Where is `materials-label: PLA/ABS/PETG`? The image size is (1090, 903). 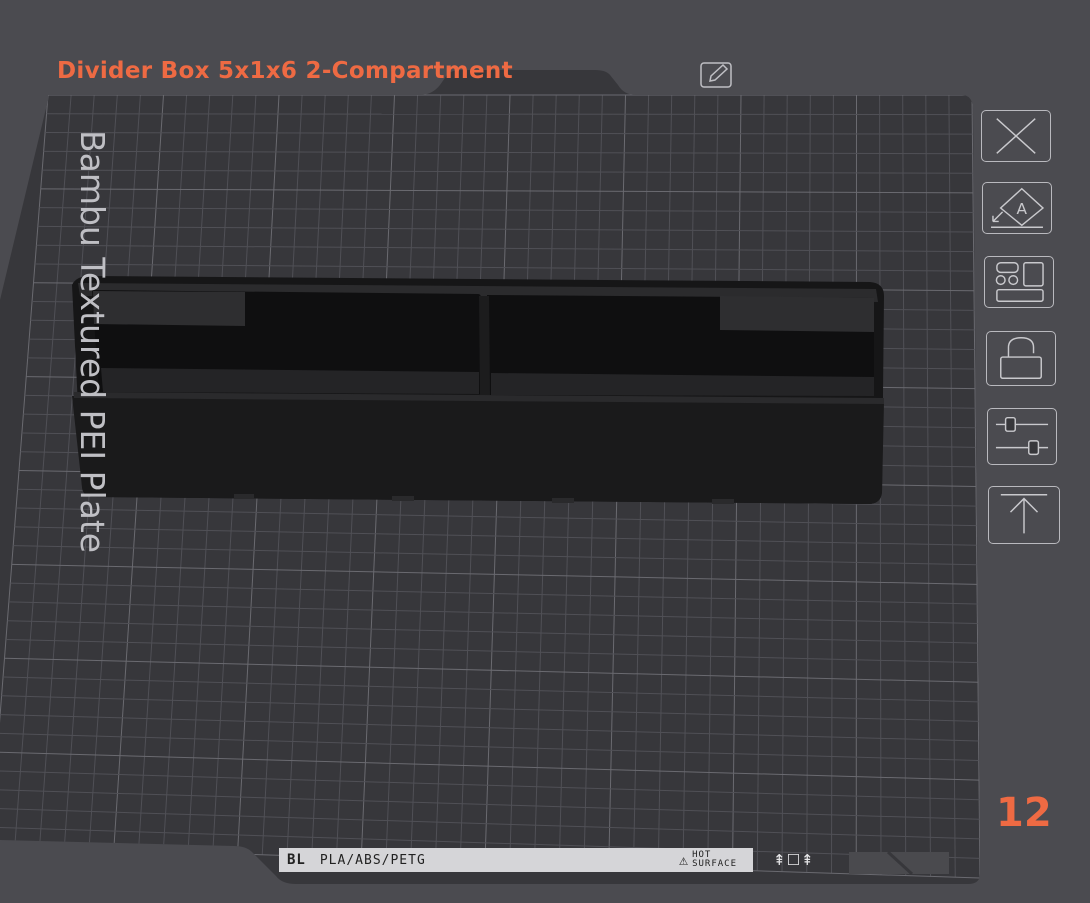 materials-label: PLA/ABS/PETG is located at coordinates (373, 860).